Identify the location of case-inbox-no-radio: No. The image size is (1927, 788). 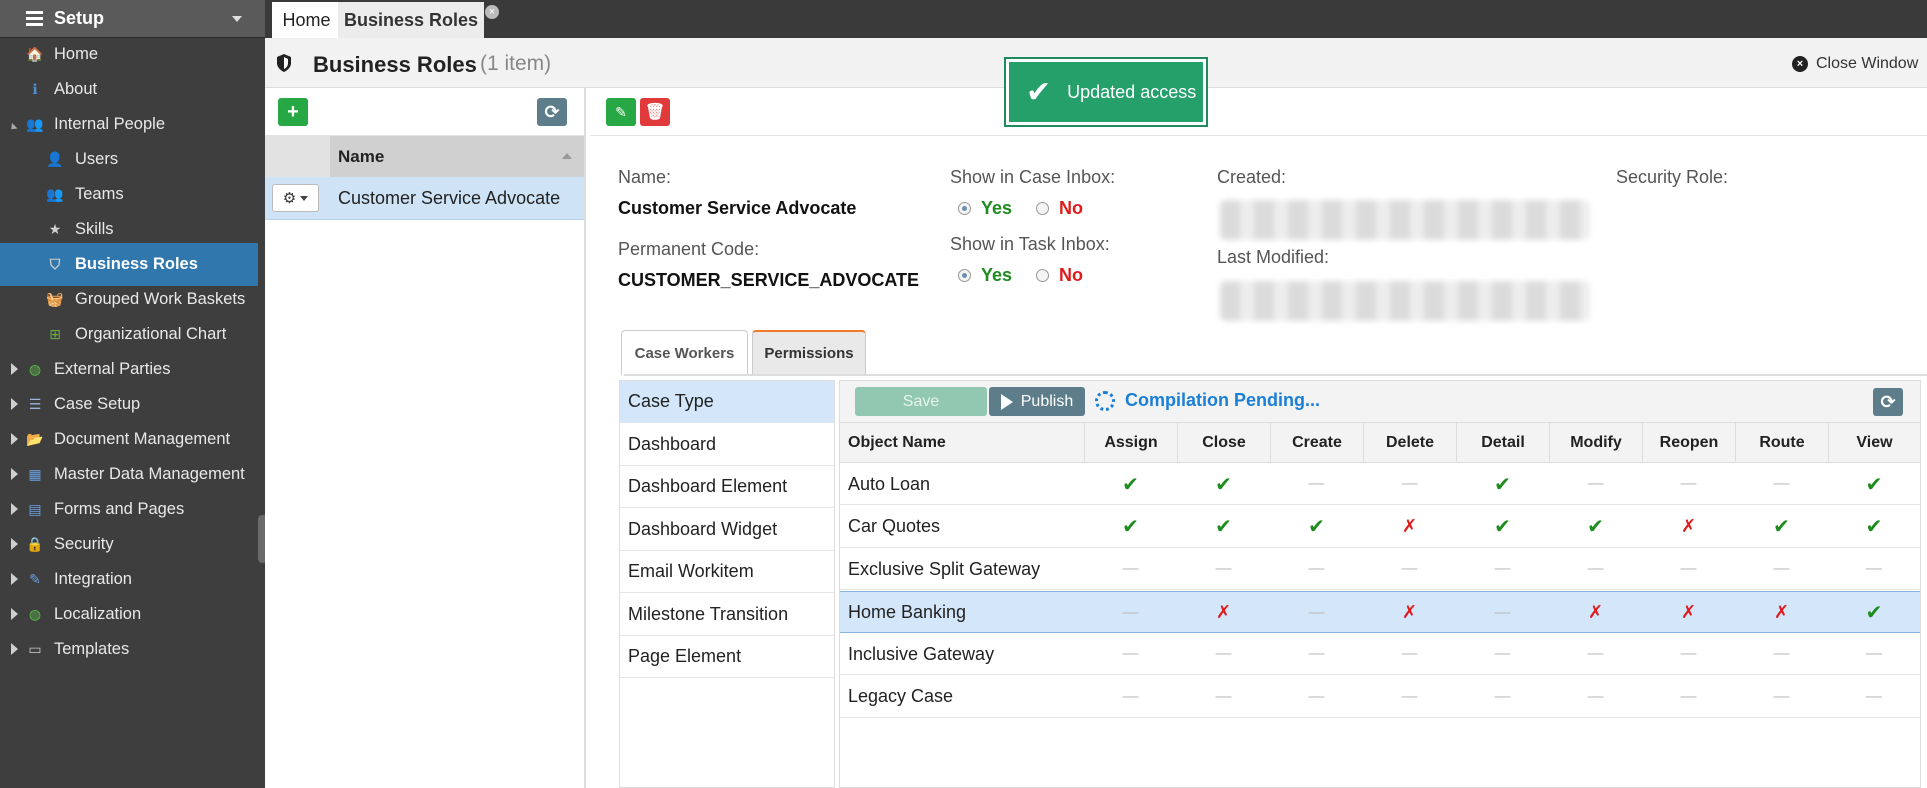
(1059, 208).